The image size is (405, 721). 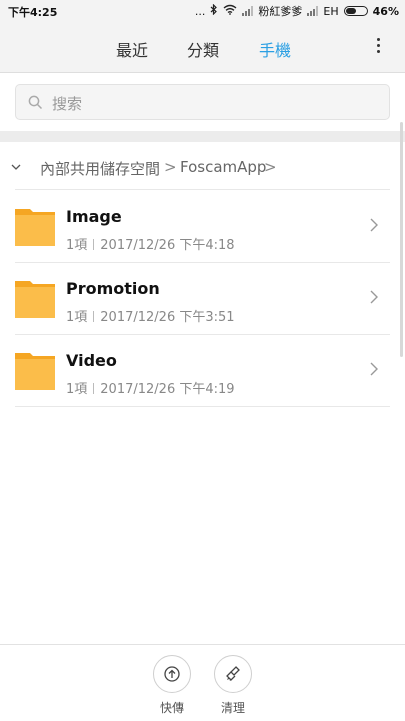 What do you see at coordinates (132, 49) in the screenshot?
I see `tab-recent: 最近` at bounding box center [132, 49].